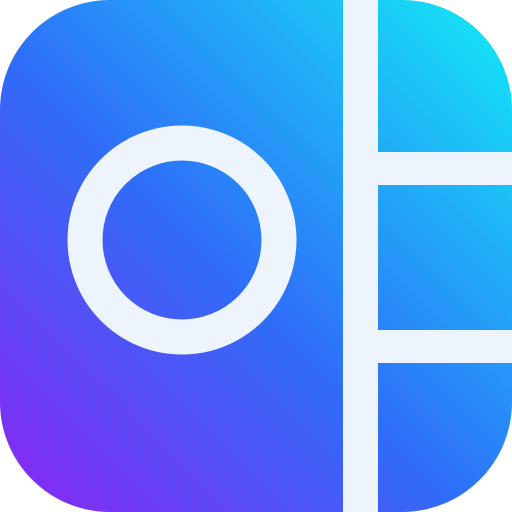  I want to click on vertical-divider, so click(360, 256).